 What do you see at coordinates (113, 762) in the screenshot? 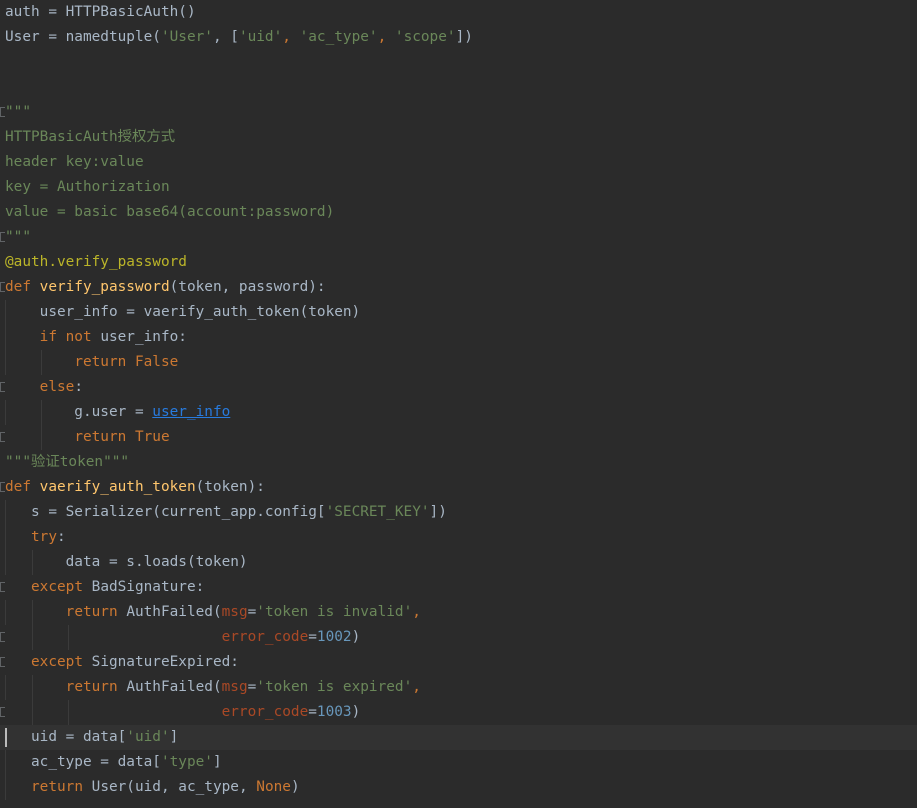
I see `code-text: ac_type = data['type']` at bounding box center [113, 762].